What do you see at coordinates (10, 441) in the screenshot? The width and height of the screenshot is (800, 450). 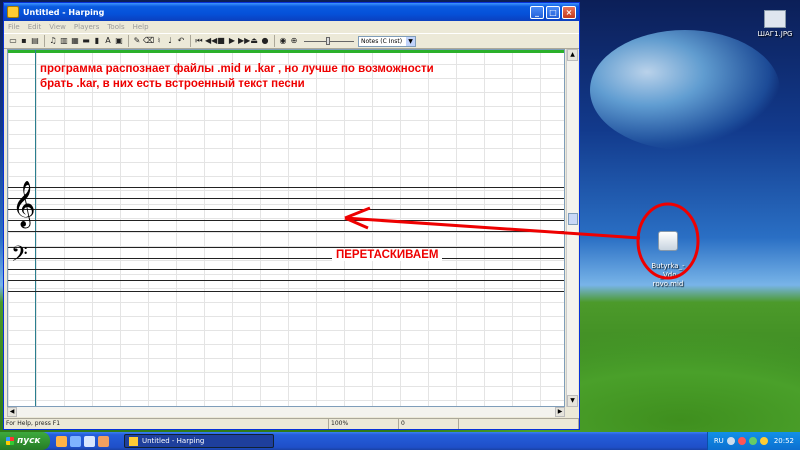 I see `windows-flag-icon` at bounding box center [10, 441].